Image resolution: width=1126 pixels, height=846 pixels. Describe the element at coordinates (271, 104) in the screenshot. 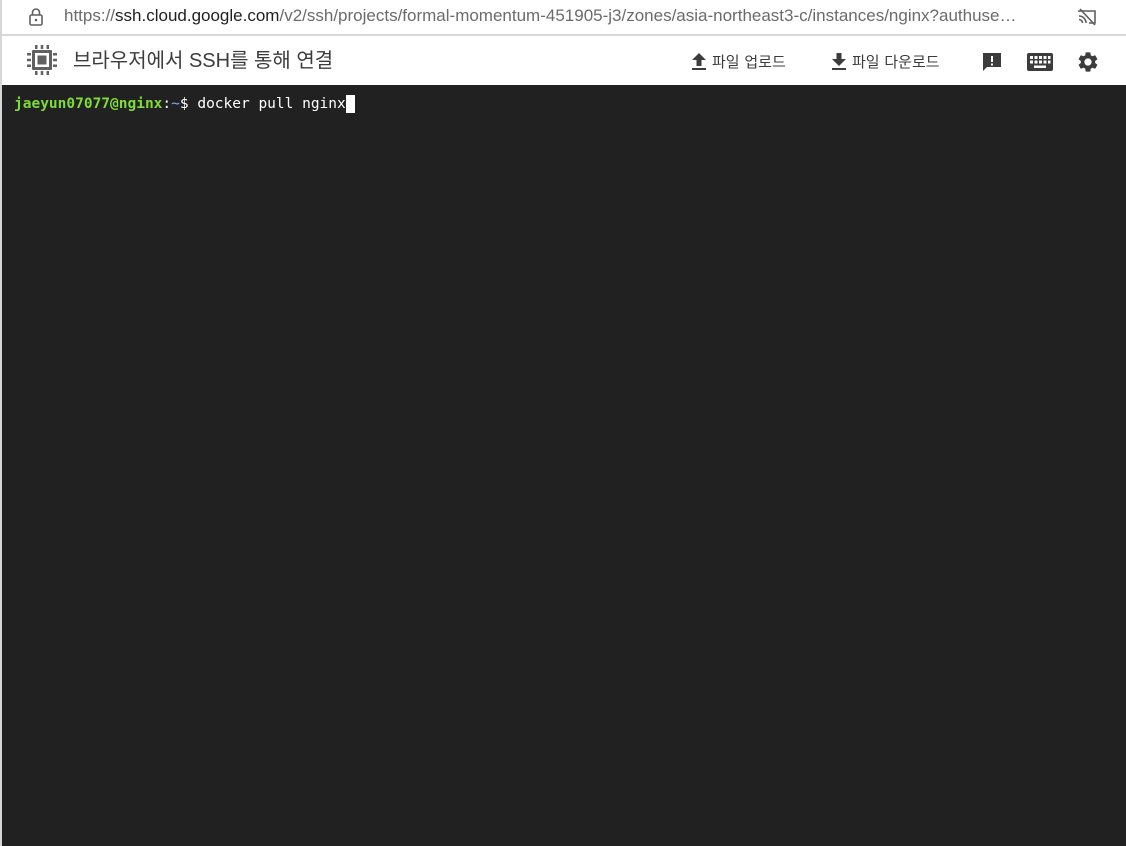

I see `terminal-command: docker pull nginx` at that location.